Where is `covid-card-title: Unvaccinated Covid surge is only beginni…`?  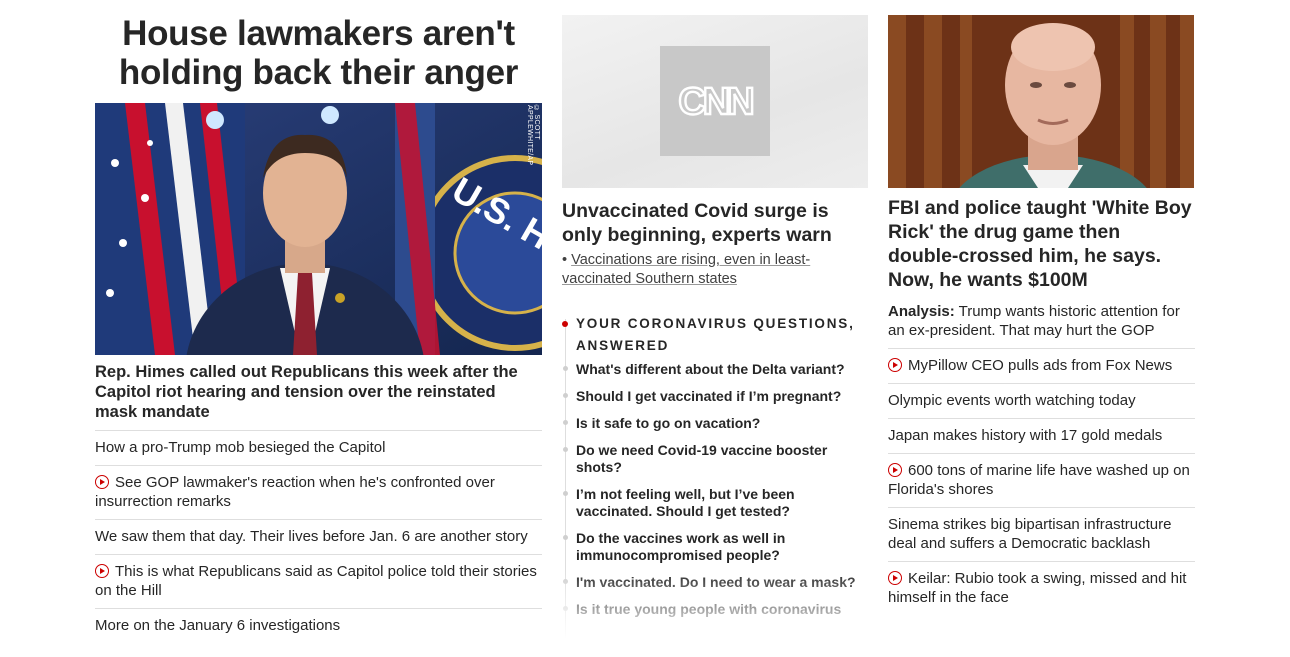
covid-card-title: Unvaccinated Covid surge is only beginni… is located at coordinates (715, 223).